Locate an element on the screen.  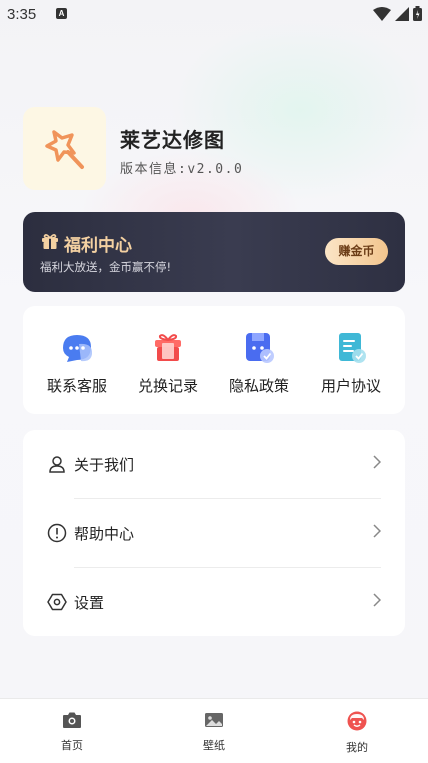
quick-action-contact-support: 联系客服 is located at coordinates (77, 363).